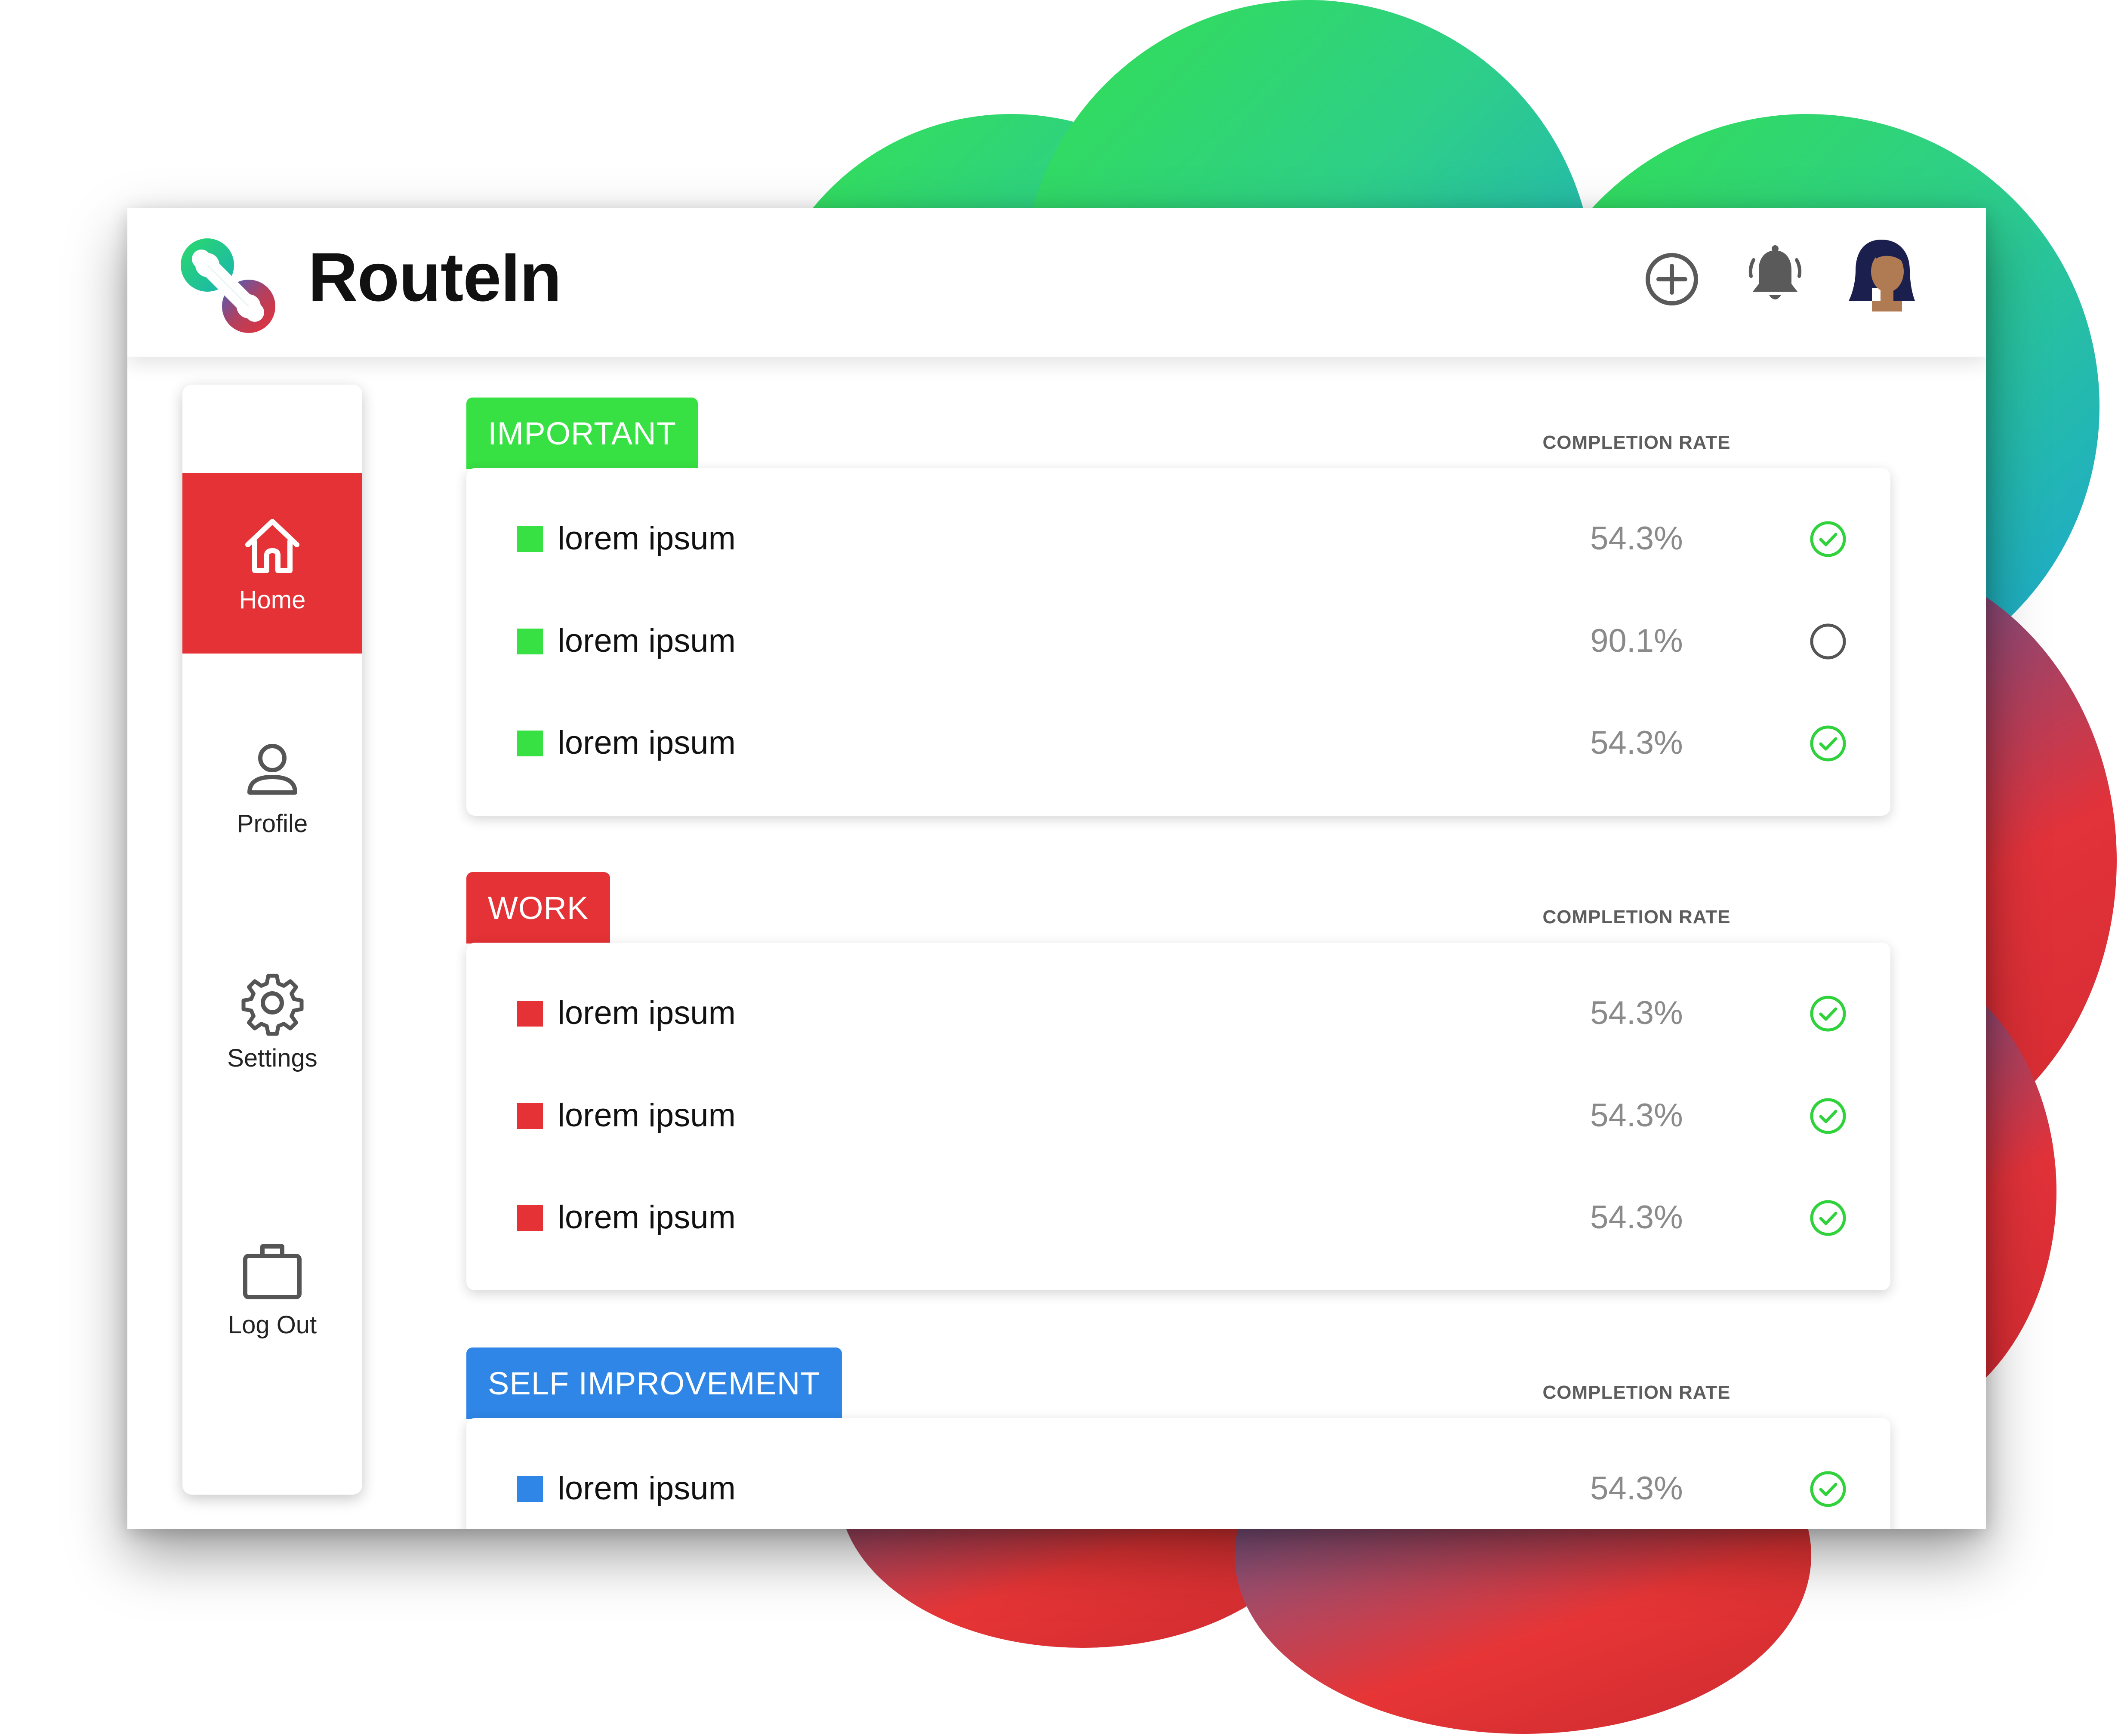 The image size is (2118, 1736). What do you see at coordinates (272, 1272) in the screenshot?
I see `briefcase-icon` at bounding box center [272, 1272].